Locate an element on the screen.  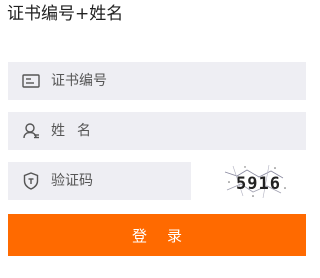
name-field is located at coordinates (157, 131).